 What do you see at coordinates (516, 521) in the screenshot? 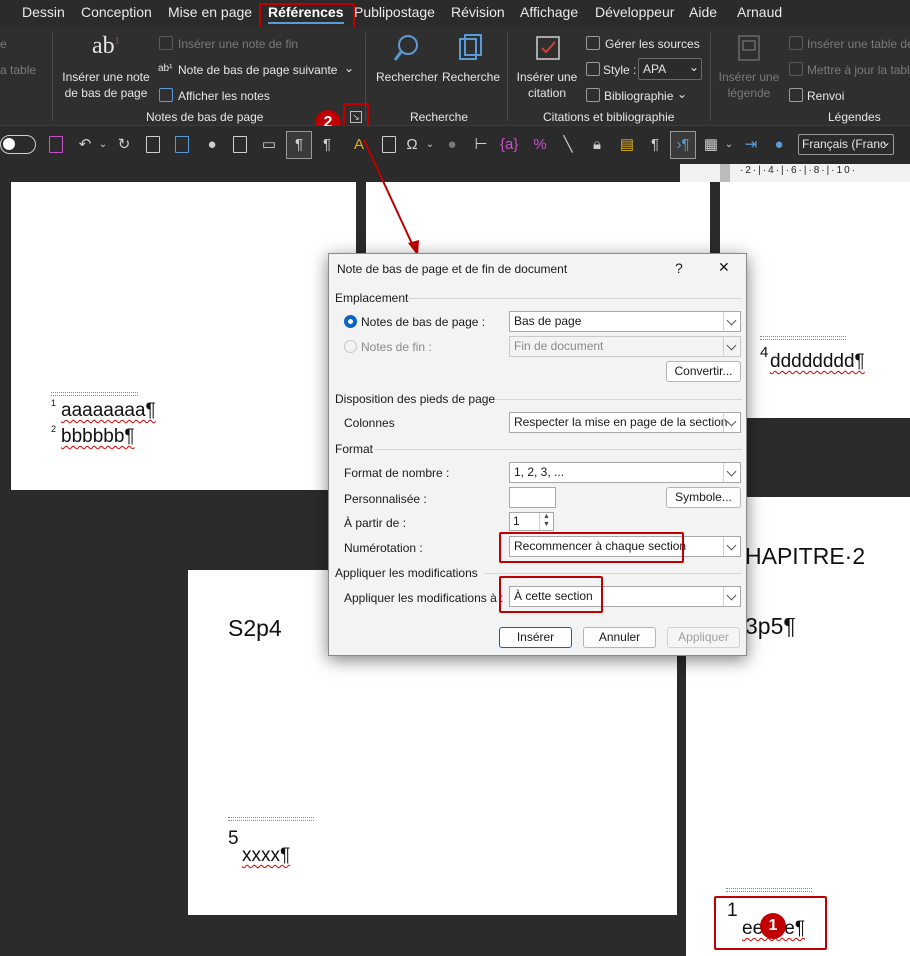
I see `start-at-value: 1` at bounding box center [516, 521].